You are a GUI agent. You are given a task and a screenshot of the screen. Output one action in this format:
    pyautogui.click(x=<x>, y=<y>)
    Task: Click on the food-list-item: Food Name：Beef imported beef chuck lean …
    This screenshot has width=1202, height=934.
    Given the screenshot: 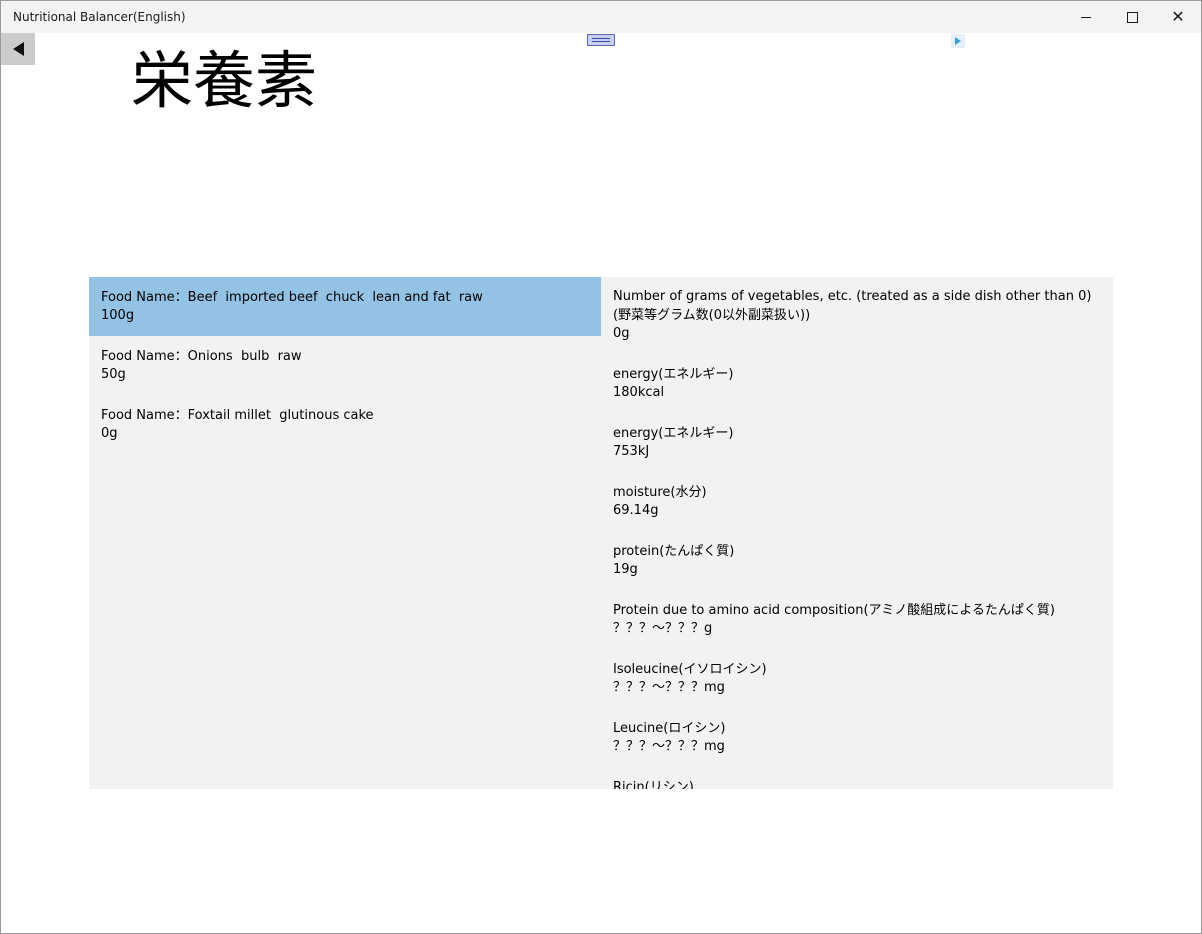 What is the action you would take?
    pyautogui.click(x=345, y=306)
    